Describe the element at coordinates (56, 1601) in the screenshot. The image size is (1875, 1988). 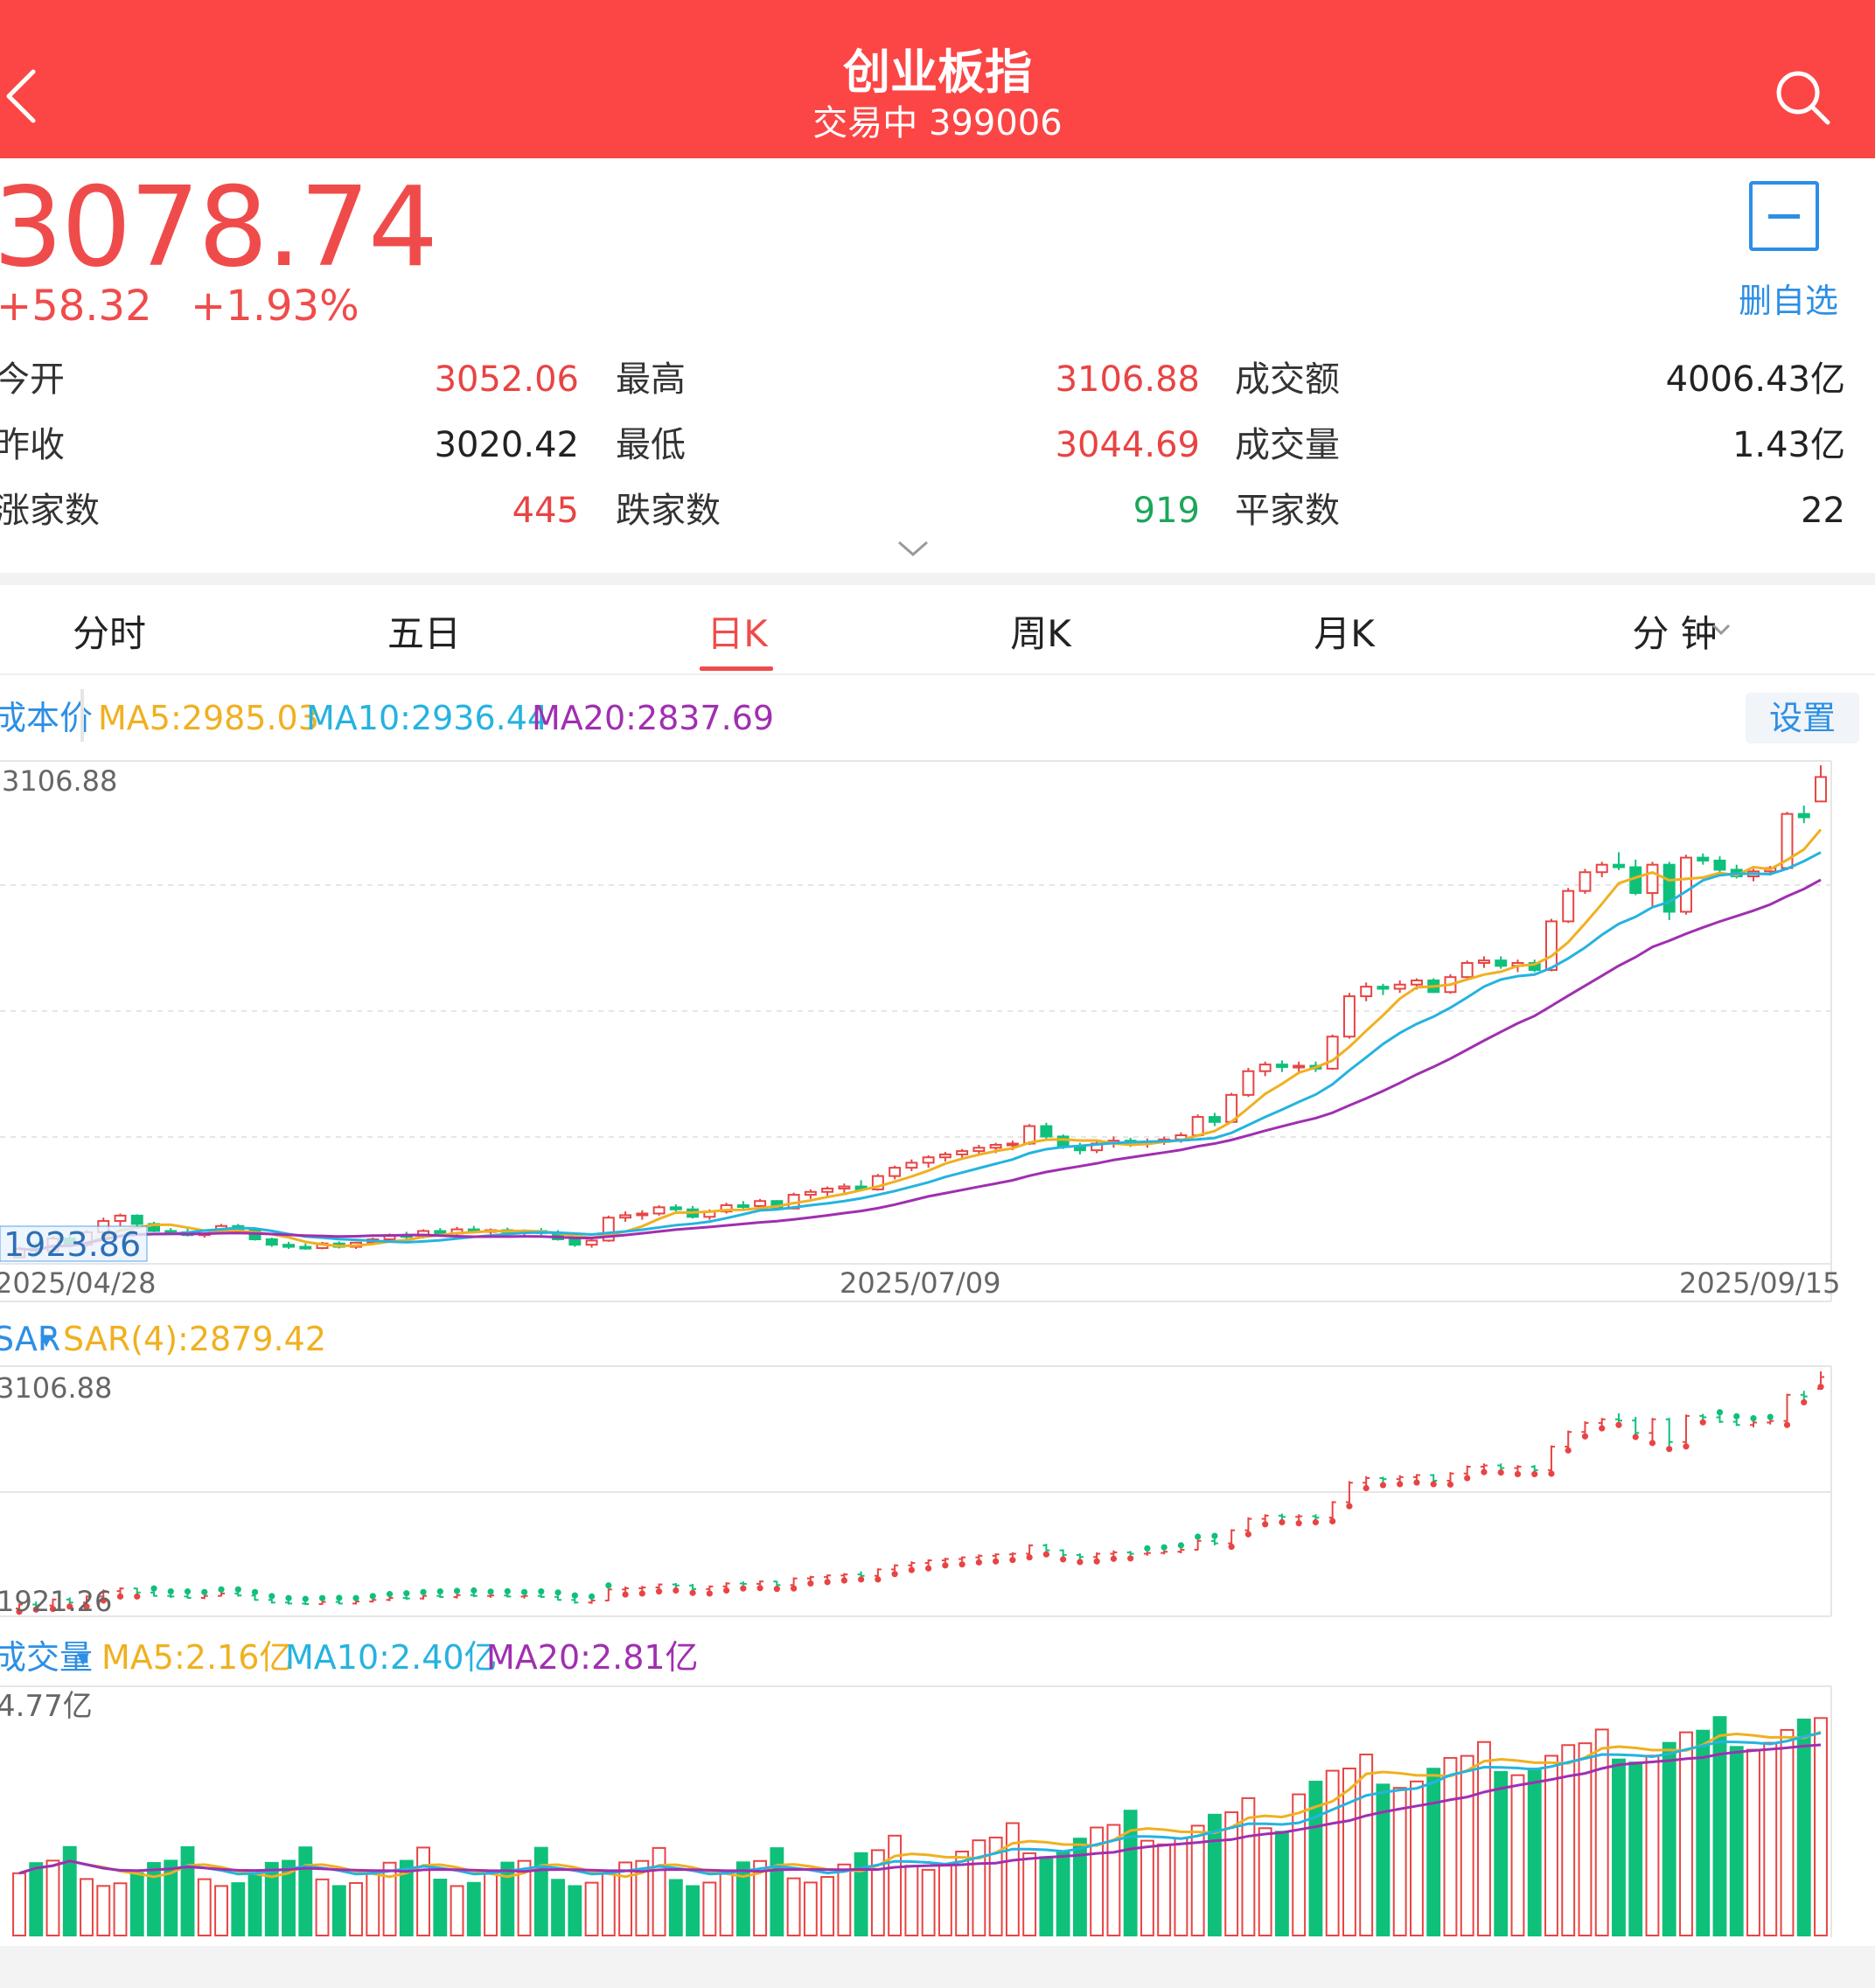
I see `sar-min-label: 1921.26` at that location.